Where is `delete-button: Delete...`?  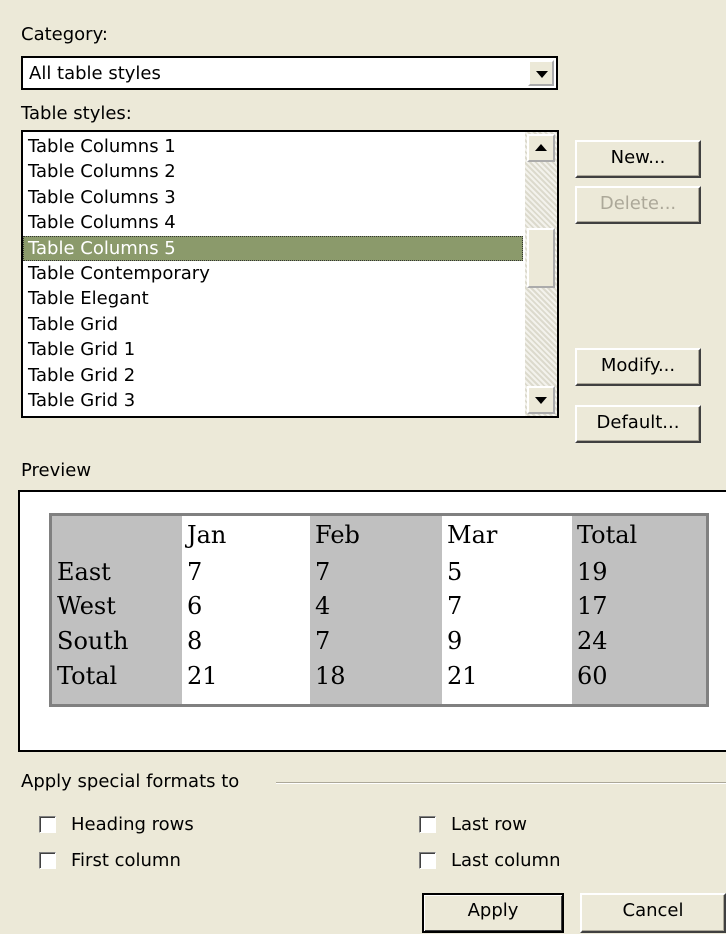
delete-button: Delete... is located at coordinates (638, 205).